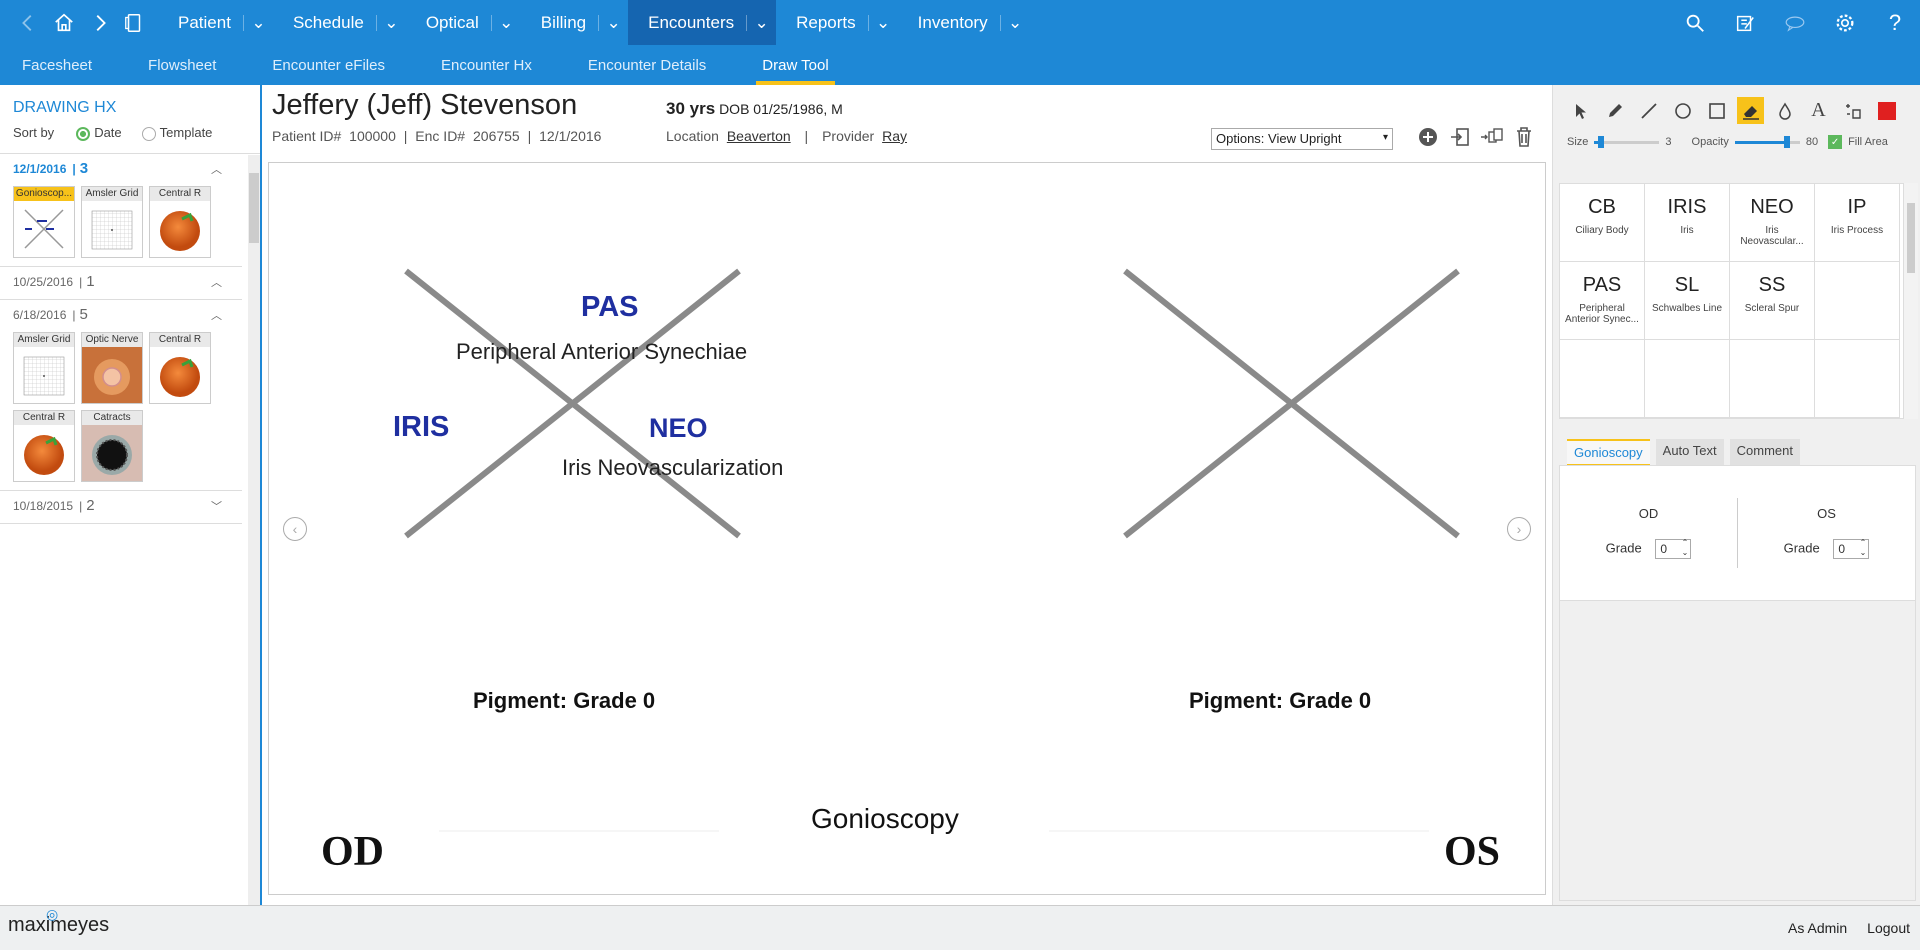 The image size is (1920, 950). Describe the element at coordinates (1689, 453) in the screenshot. I see `tab-auto-text: Auto Text` at that location.